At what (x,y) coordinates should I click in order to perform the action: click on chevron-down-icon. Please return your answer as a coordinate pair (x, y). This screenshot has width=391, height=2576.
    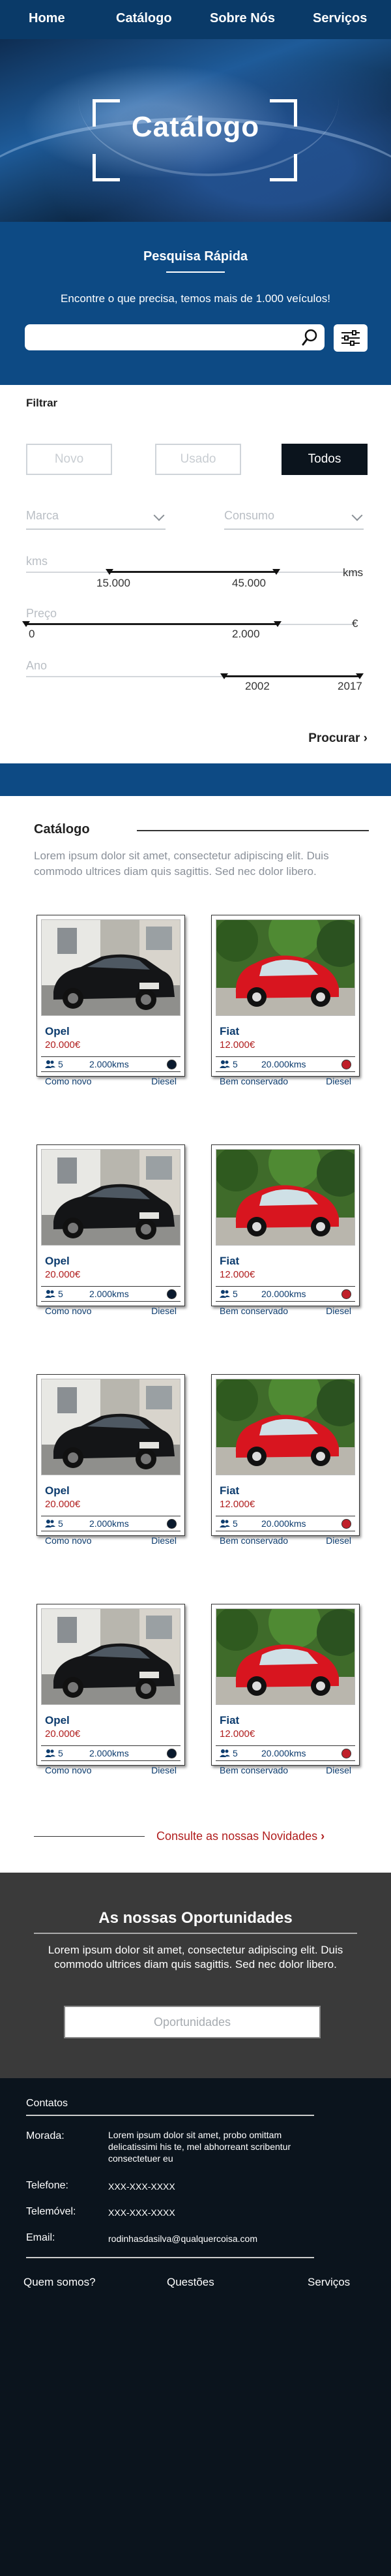
    Looking at the image, I should click on (357, 515).